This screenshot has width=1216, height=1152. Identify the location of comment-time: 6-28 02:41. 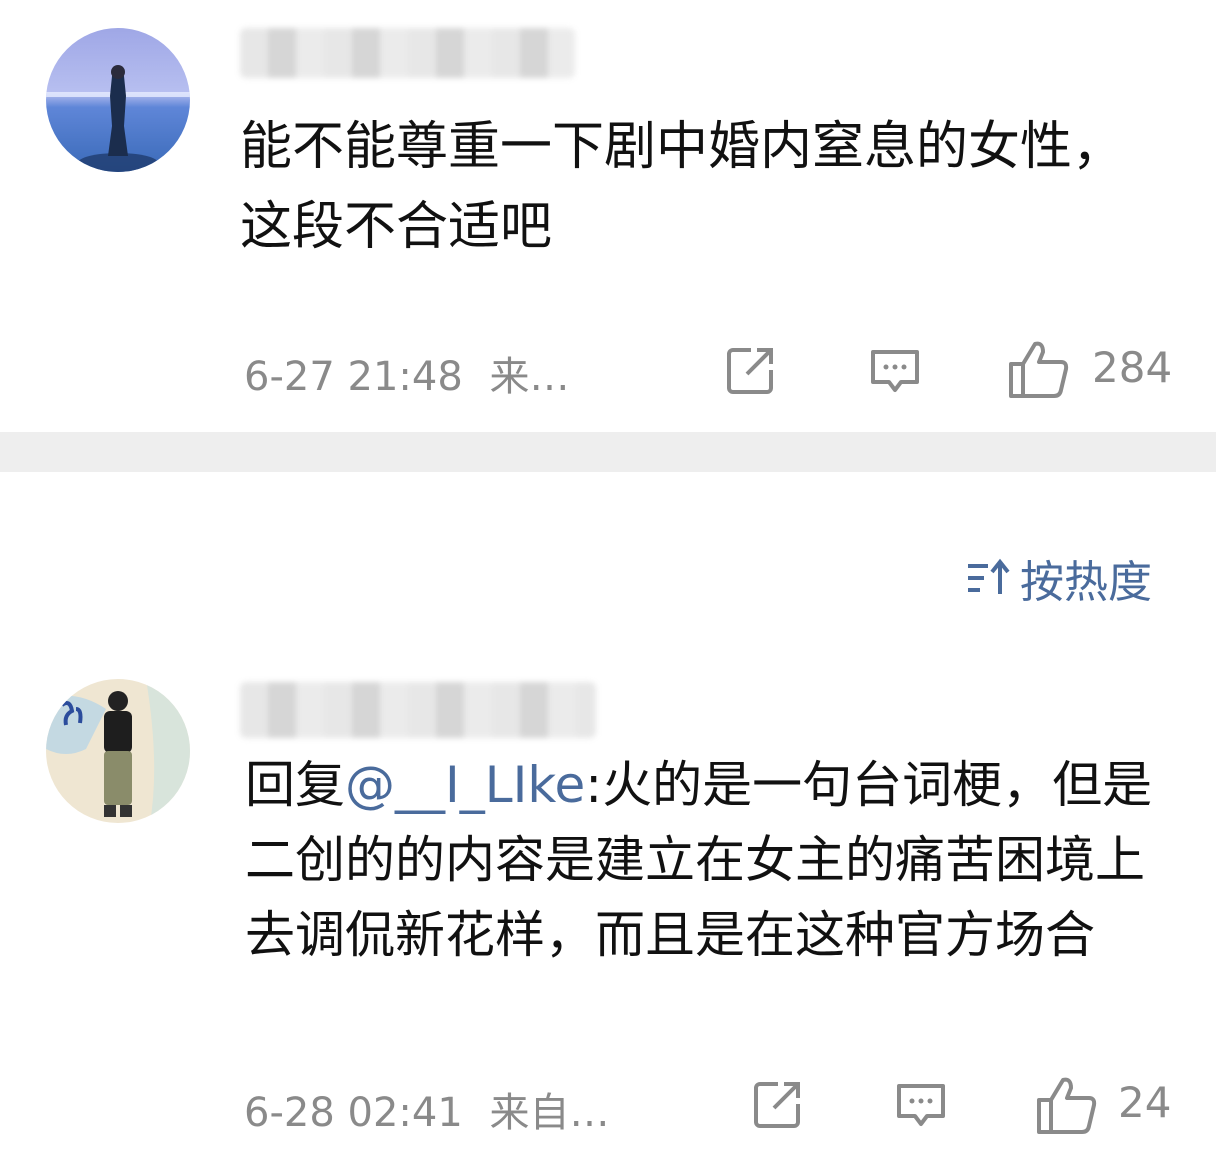
(353, 1113).